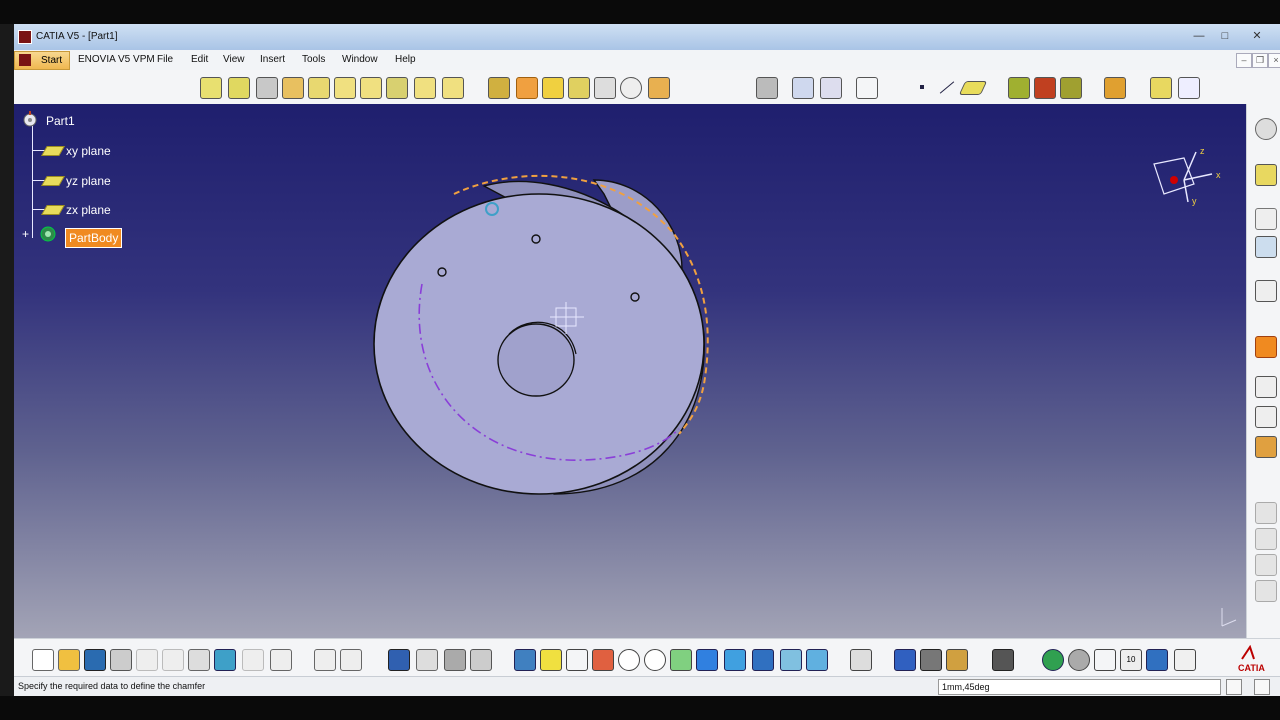 The image size is (1280, 720). I want to click on command-list-icon, so click(1234, 687).